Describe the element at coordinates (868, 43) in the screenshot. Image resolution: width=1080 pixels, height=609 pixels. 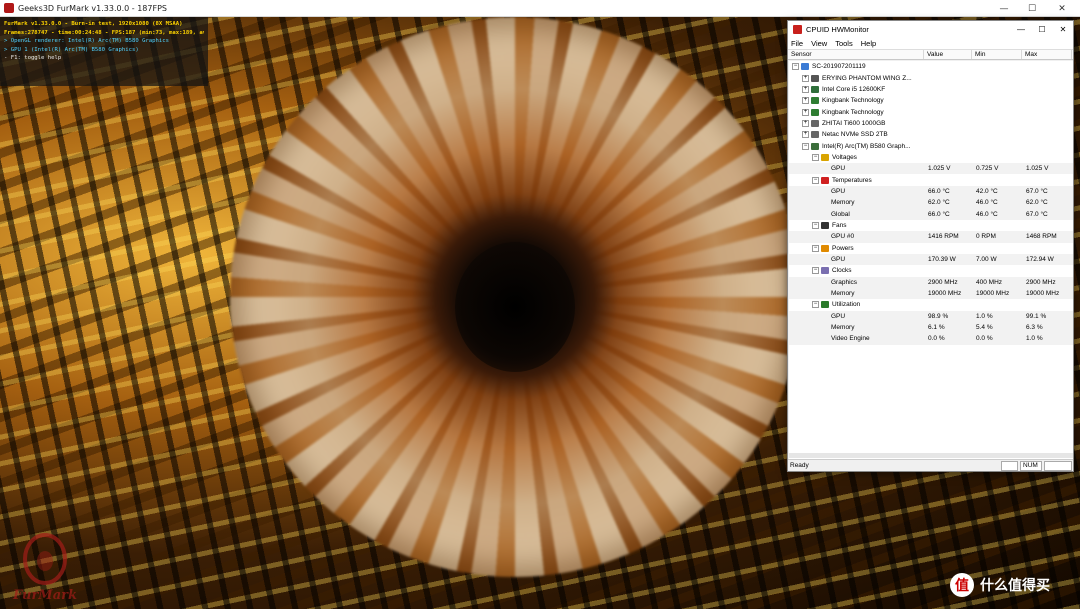
I see `menu-help: Help` at that location.